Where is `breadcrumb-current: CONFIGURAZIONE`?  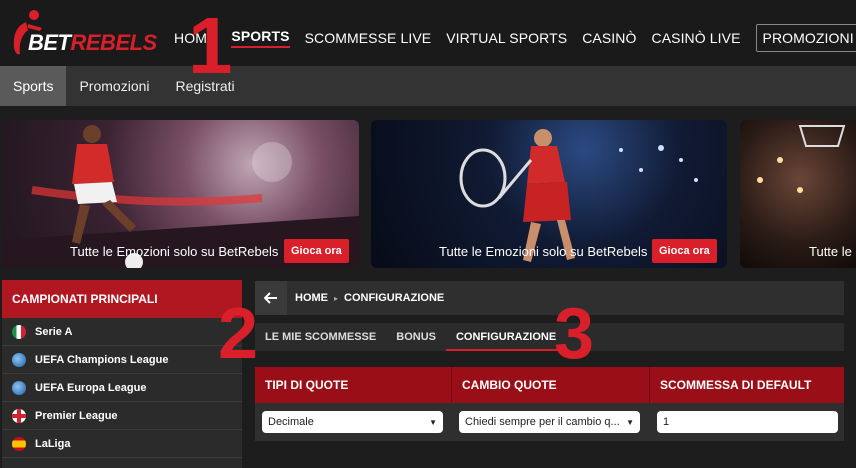 breadcrumb-current: CONFIGURAZIONE is located at coordinates (394, 298).